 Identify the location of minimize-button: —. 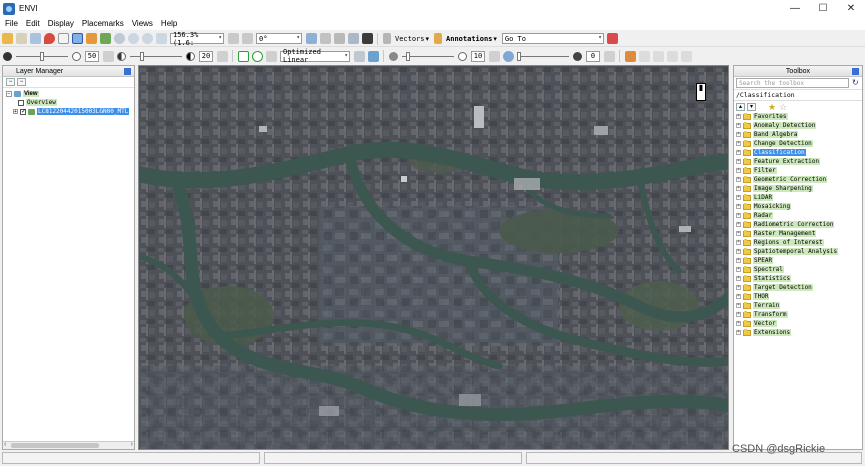
(795, 8).